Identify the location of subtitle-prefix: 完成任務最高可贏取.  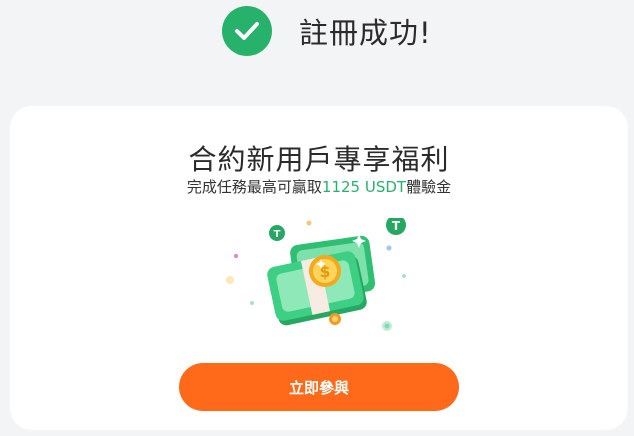
(254, 187).